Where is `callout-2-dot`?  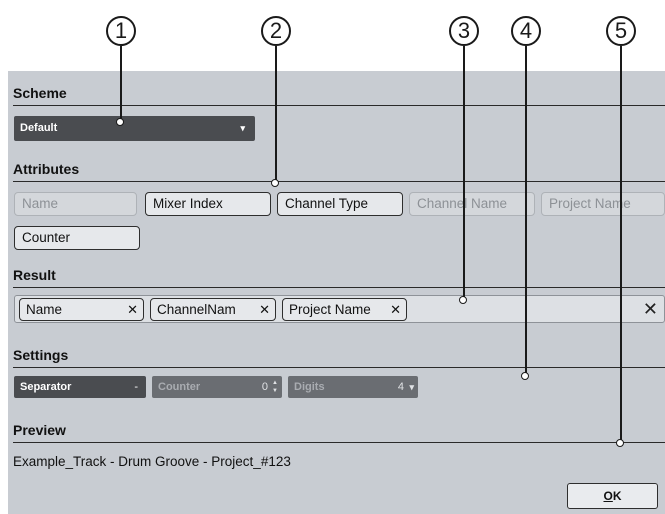
callout-2-dot is located at coordinates (275, 183).